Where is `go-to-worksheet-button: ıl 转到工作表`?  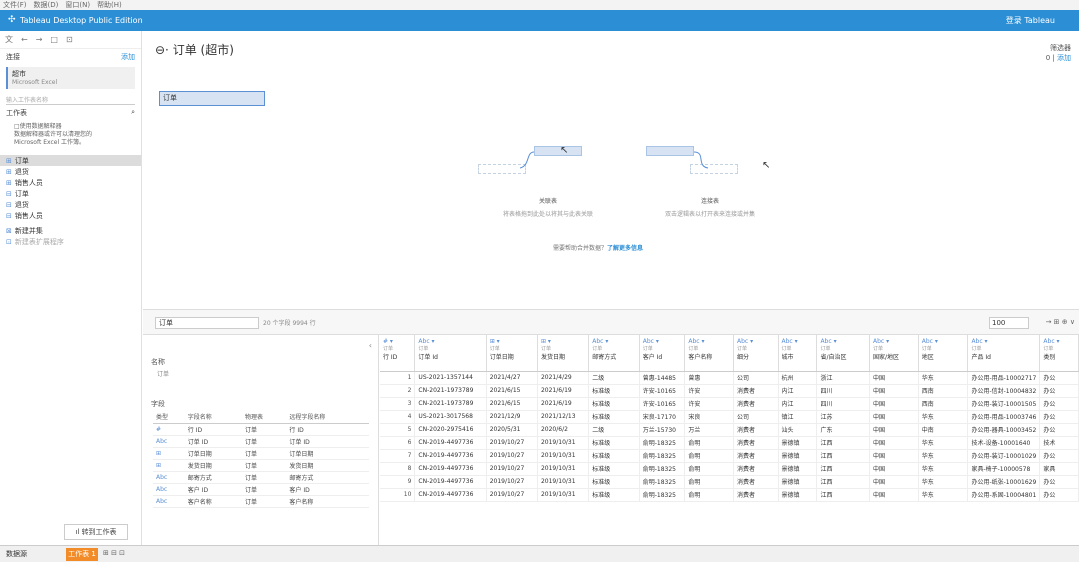 go-to-worksheet-button: ıl 转到工作表 is located at coordinates (96, 532).